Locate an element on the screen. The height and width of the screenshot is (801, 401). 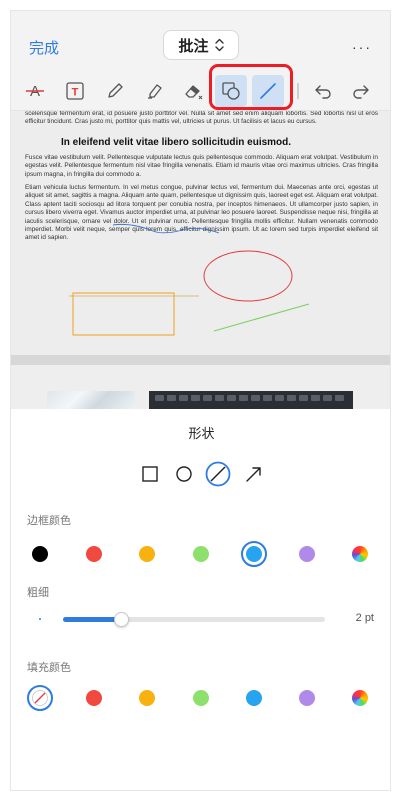
border-color-label: 边框颜色 is located at coordinates (49, 521).